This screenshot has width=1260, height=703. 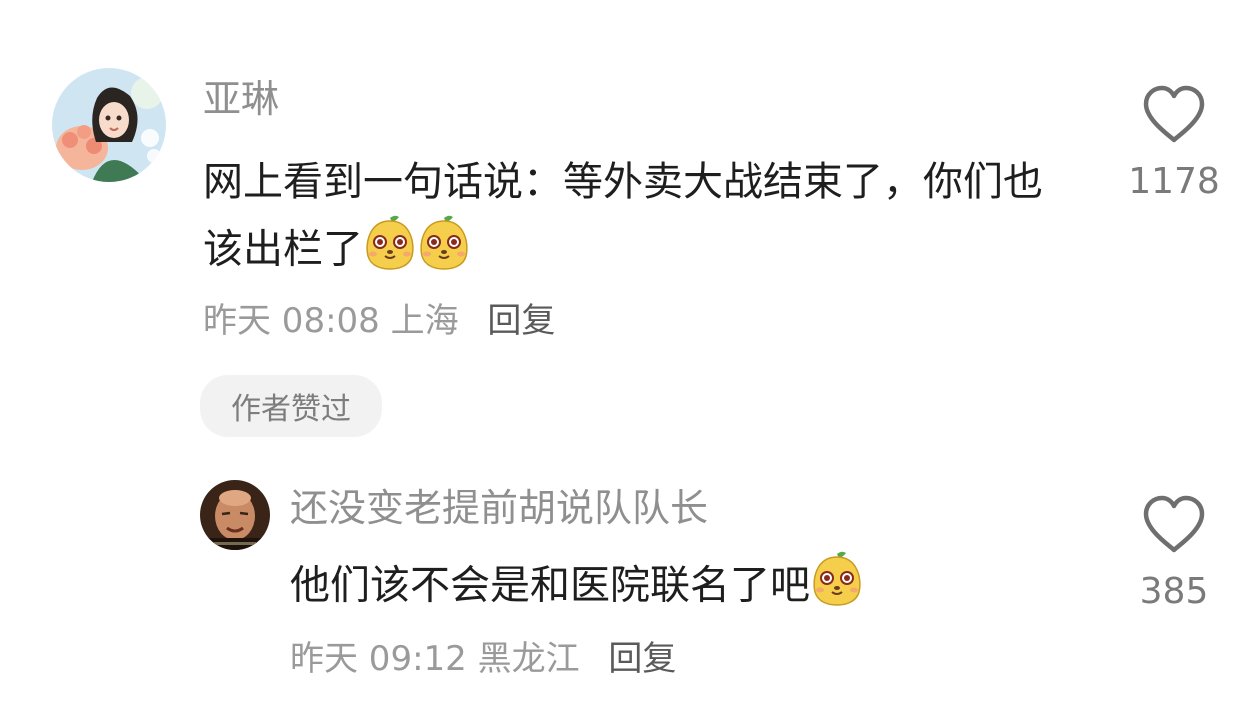 I want to click on comment-username: 亚琳, so click(x=241, y=99).